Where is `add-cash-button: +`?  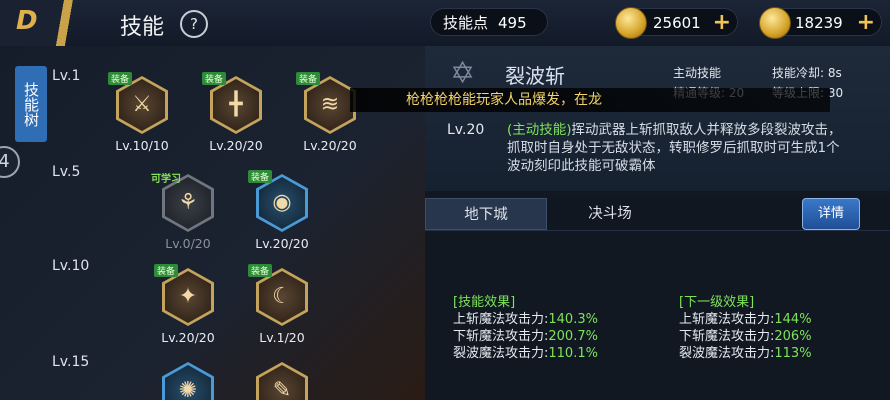
add-cash-button: + is located at coordinates (866, 23).